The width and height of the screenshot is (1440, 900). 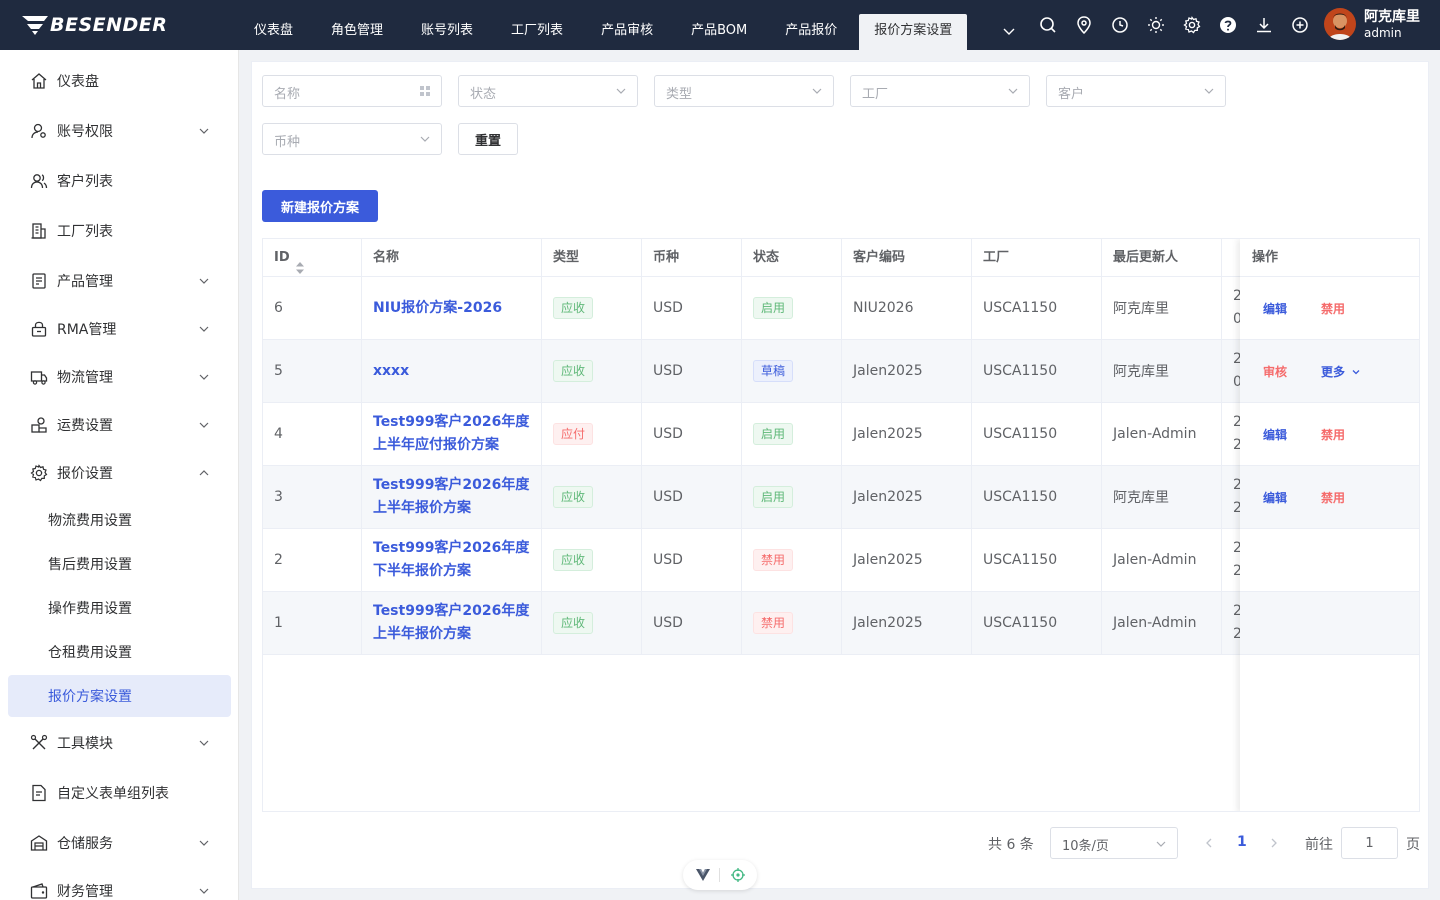 I want to click on plan-name-line: Test999客户2026年度, so click(x=451, y=485).